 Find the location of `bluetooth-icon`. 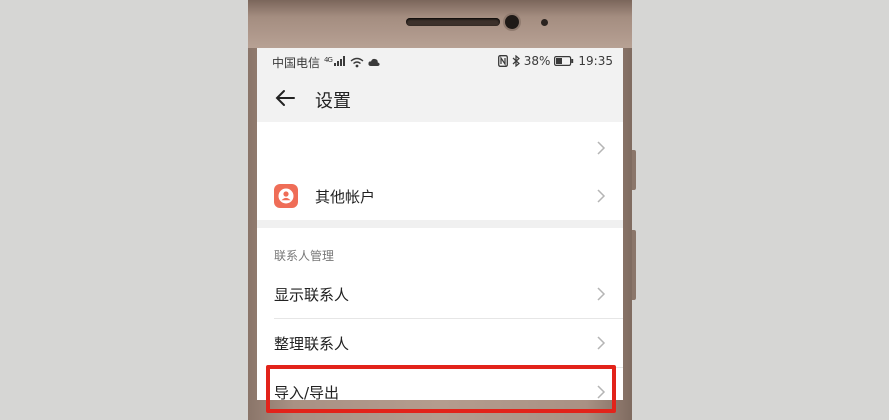

bluetooth-icon is located at coordinates (516, 61).